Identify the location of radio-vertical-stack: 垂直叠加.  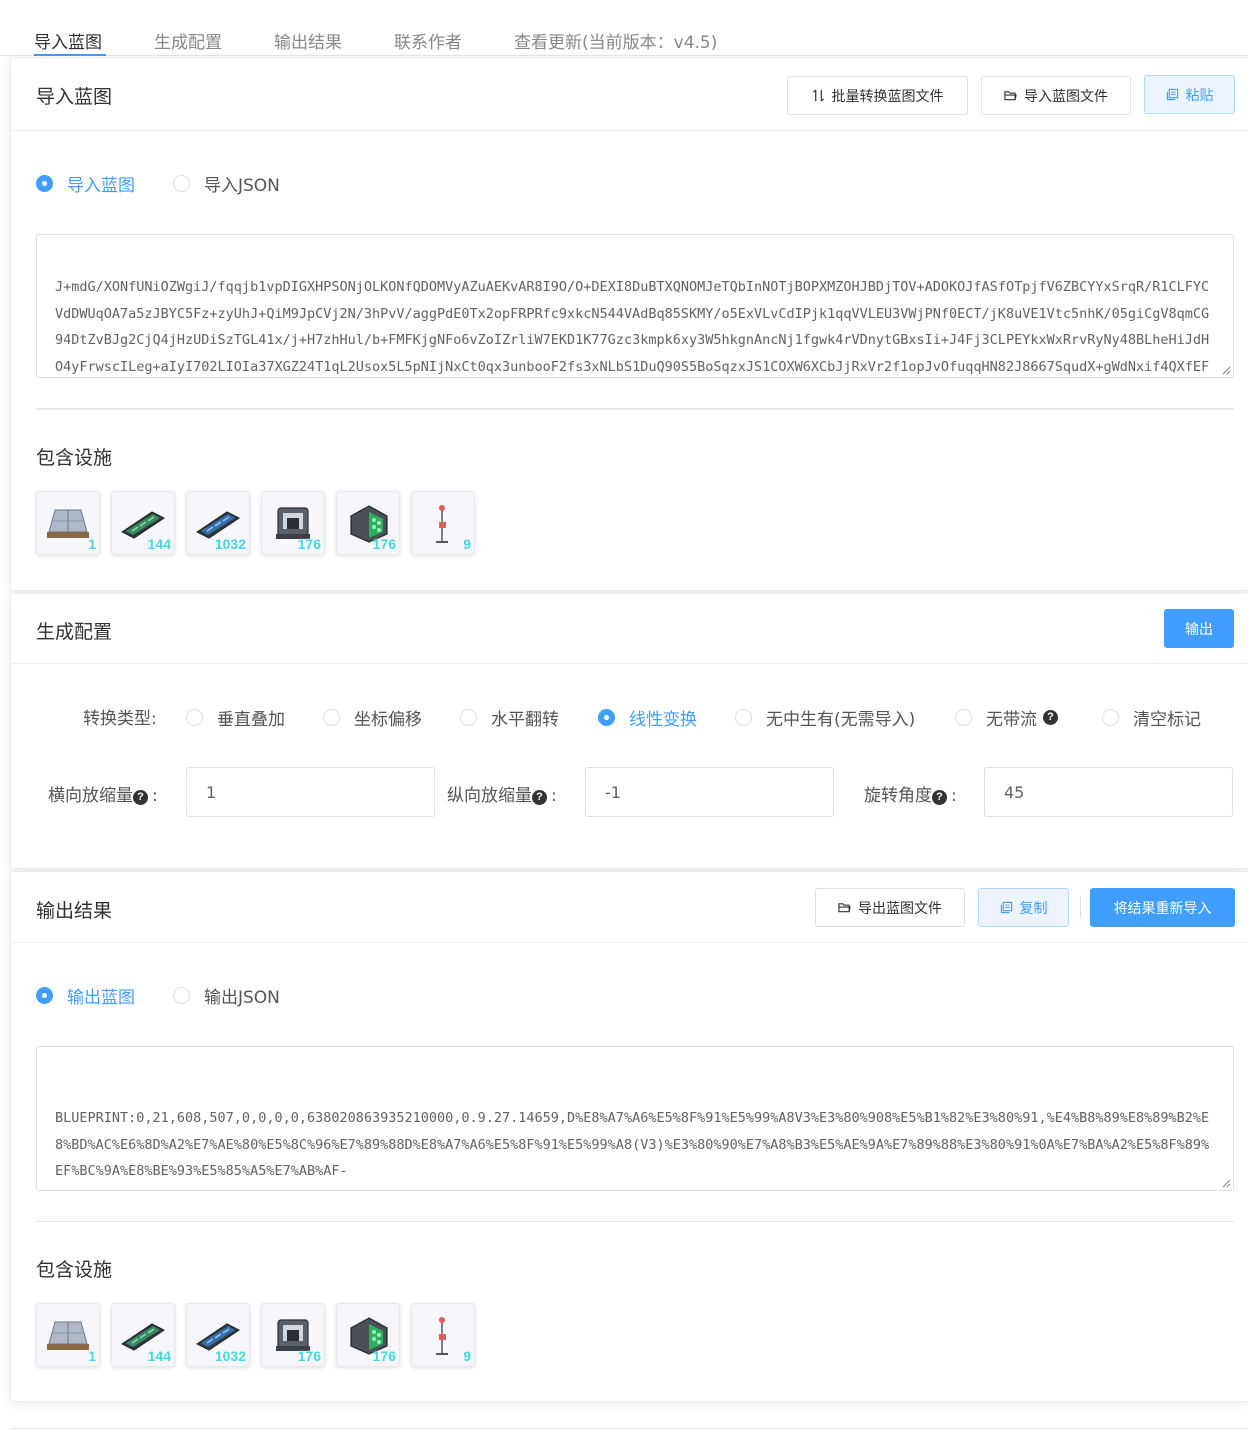
(235, 717).